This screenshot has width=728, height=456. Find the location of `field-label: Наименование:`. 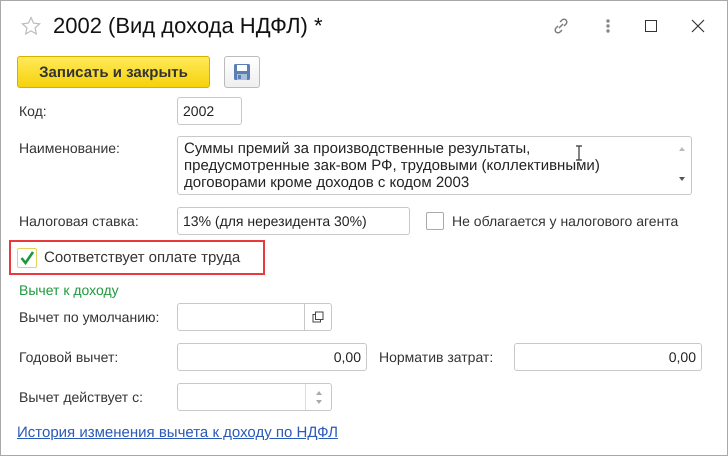

field-label: Наименование: is located at coordinates (70, 147).